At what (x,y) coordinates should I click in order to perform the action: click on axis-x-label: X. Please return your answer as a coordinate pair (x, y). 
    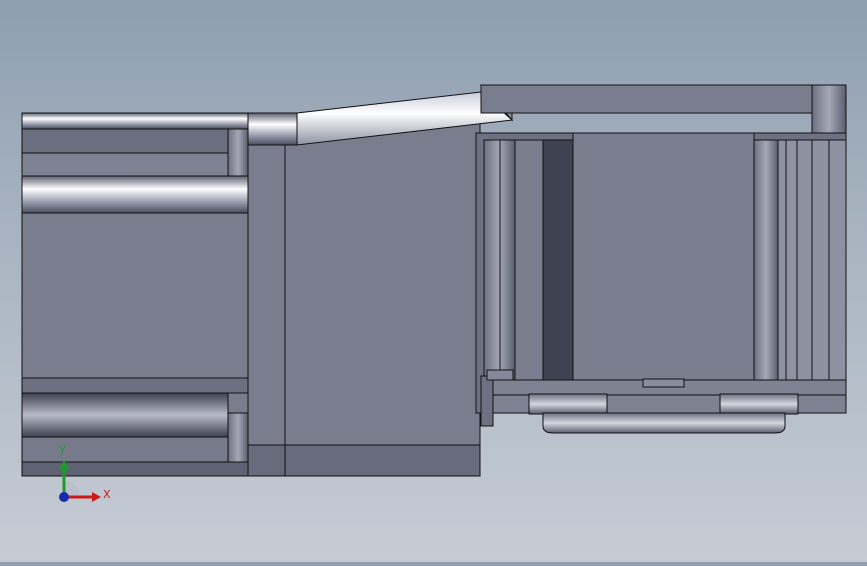
    Looking at the image, I should click on (107, 494).